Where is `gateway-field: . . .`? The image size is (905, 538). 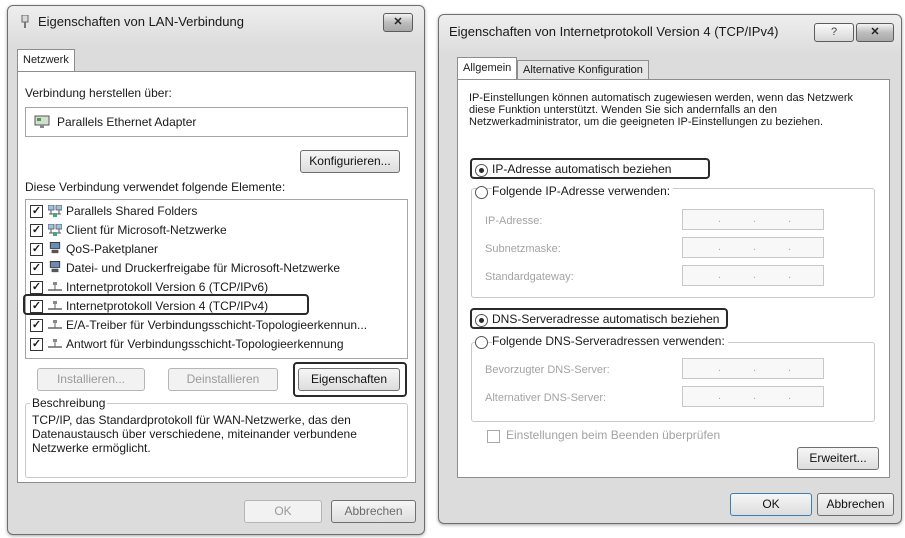 gateway-field: . . . is located at coordinates (753, 275).